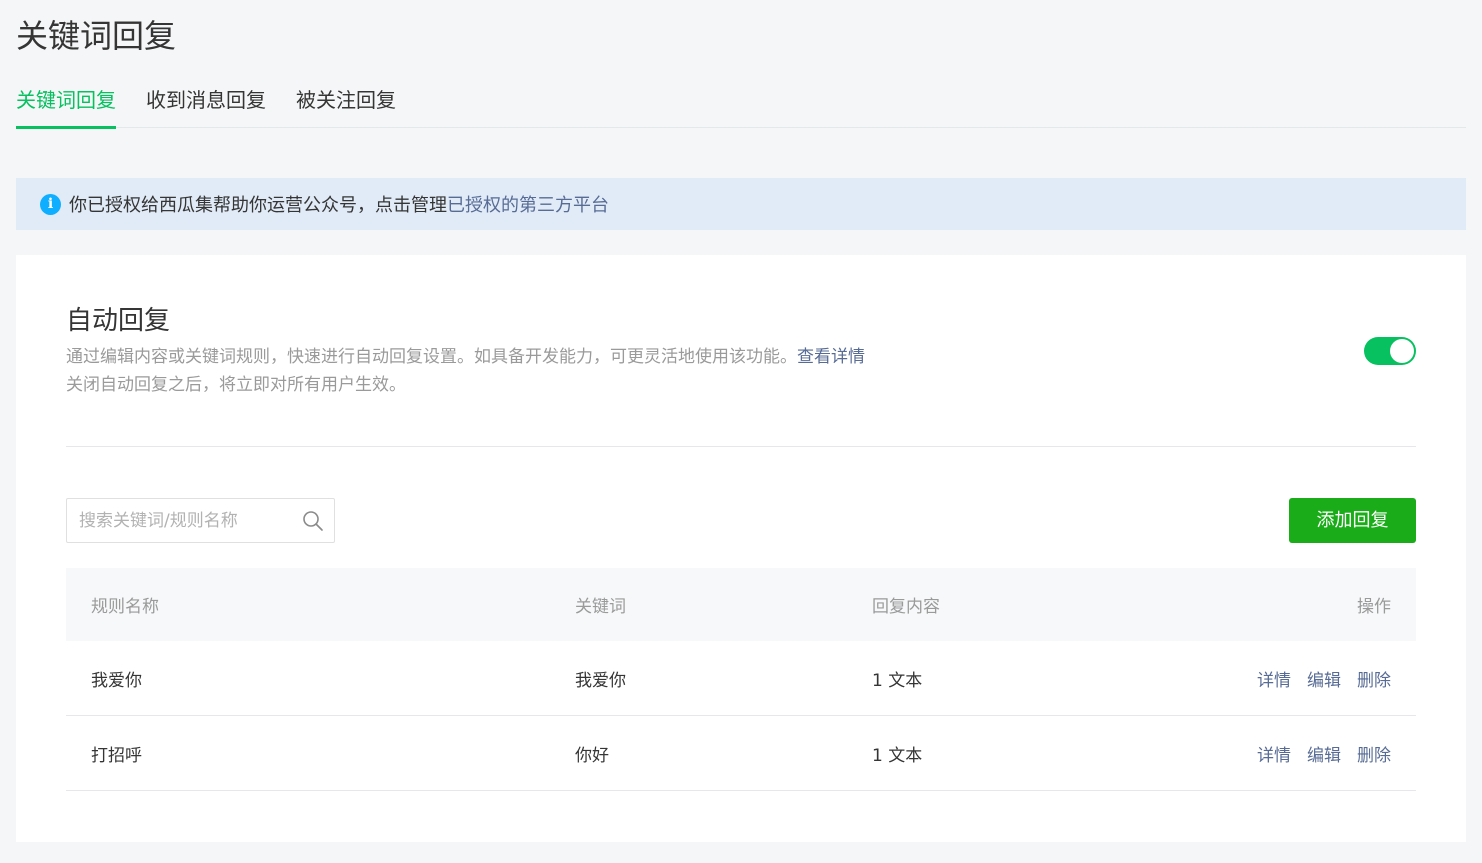  I want to click on header-operations: 操作, so click(1374, 607).